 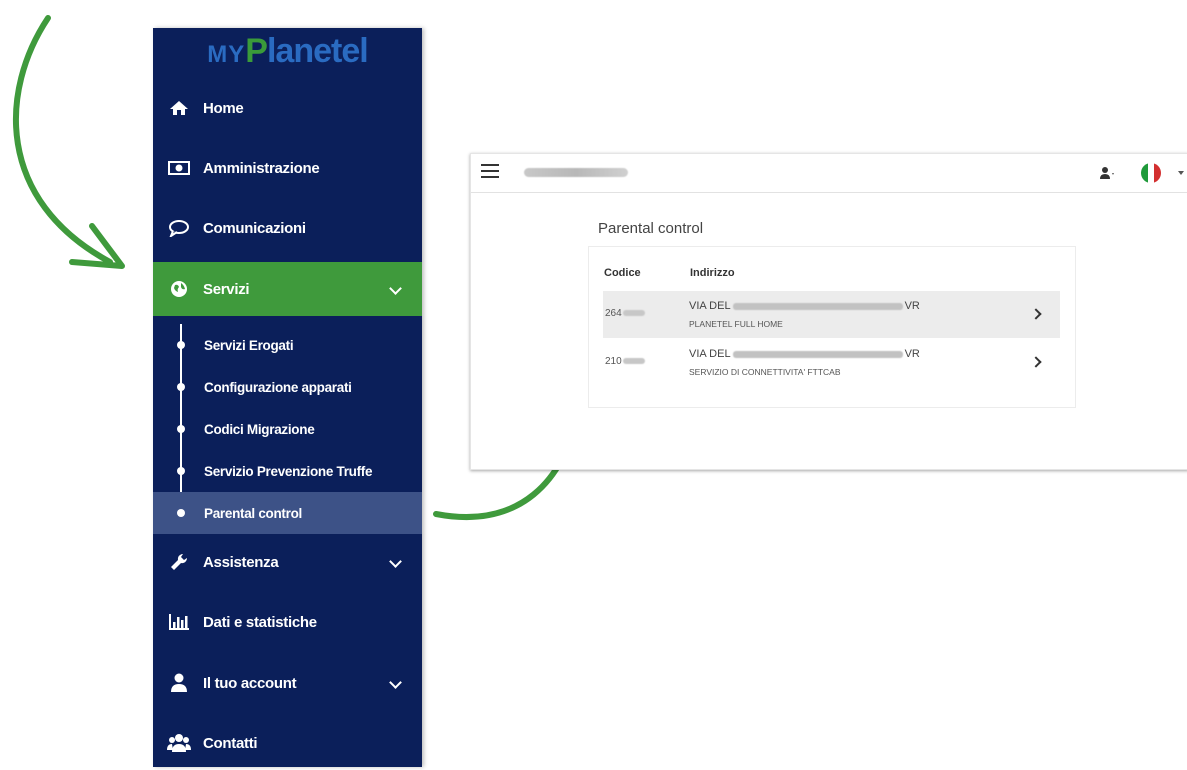 I want to click on row-code: 210, so click(x=625, y=361).